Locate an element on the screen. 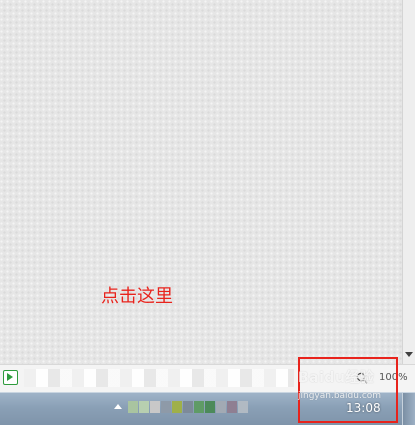 The height and width of the screenshot is (425, 415). taskbar: 13:08 is located at coordinates (207, 408).